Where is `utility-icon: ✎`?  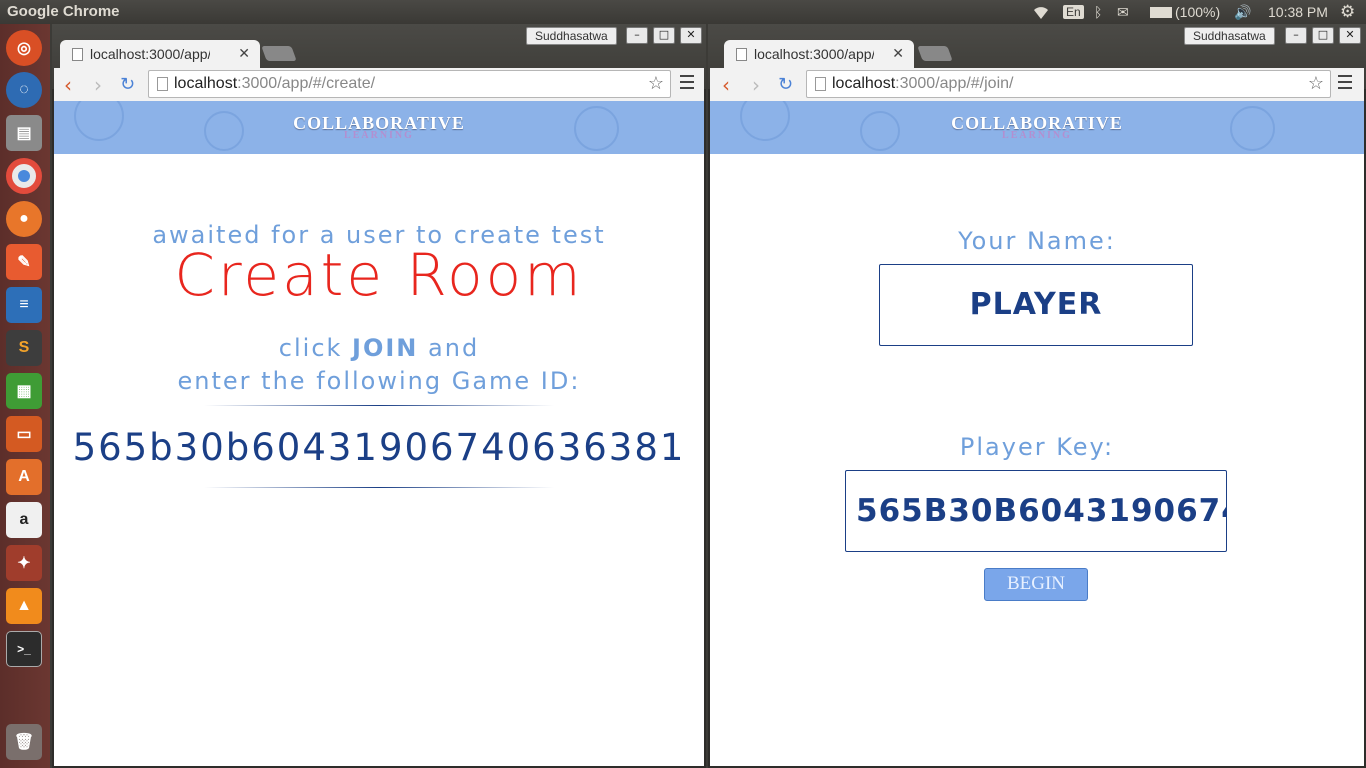 utility-icon: ✎ is located at coordinates (24, 262).